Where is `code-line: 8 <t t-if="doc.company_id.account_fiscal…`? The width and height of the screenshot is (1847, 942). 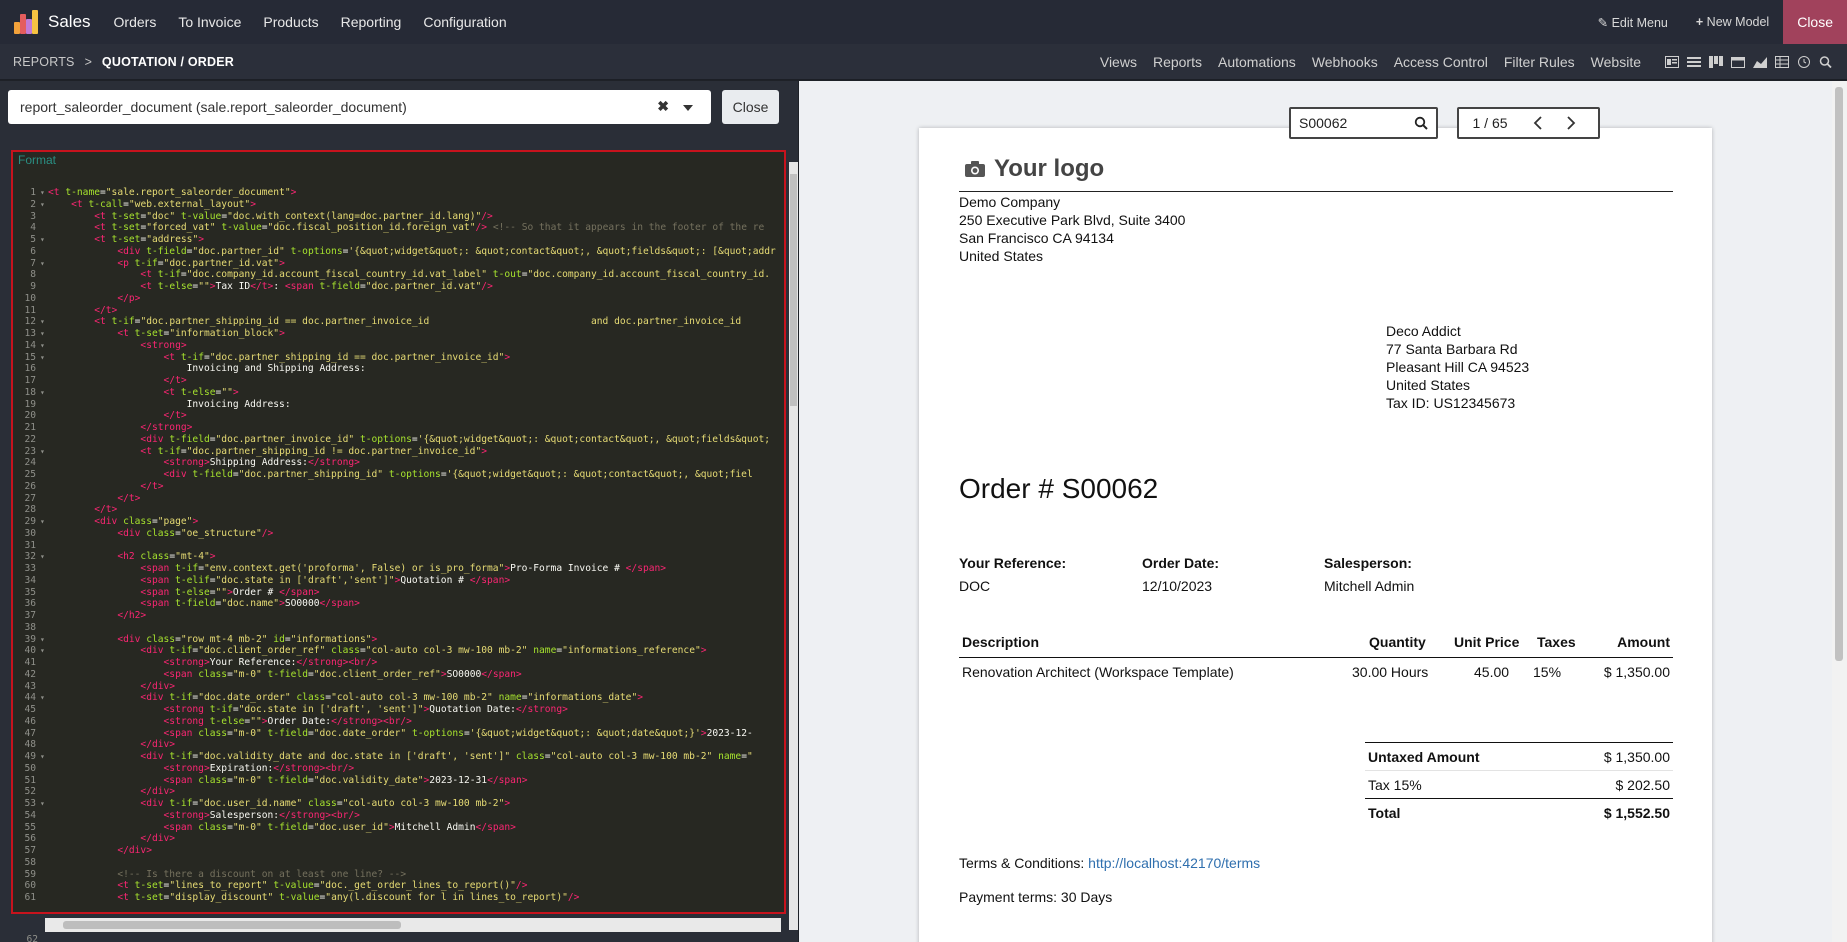 code-line: 8 <t t-if="doc.company_id.account_fiscal… is located at coordinates (398, 275).